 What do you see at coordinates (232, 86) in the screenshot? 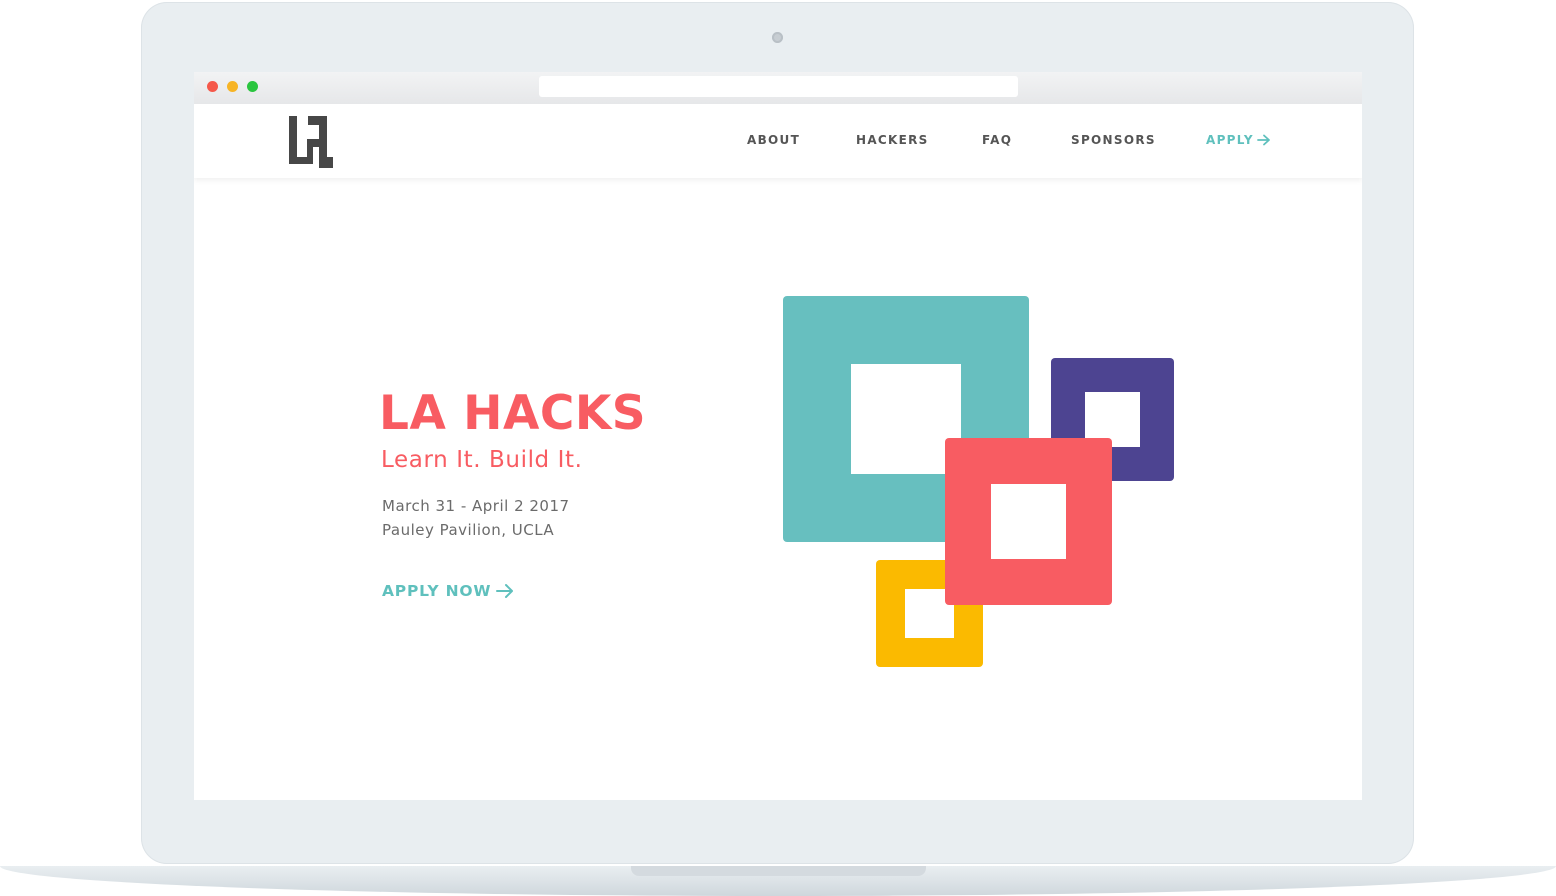
I see `minimize-window-button` at bounding box center [232, 86].